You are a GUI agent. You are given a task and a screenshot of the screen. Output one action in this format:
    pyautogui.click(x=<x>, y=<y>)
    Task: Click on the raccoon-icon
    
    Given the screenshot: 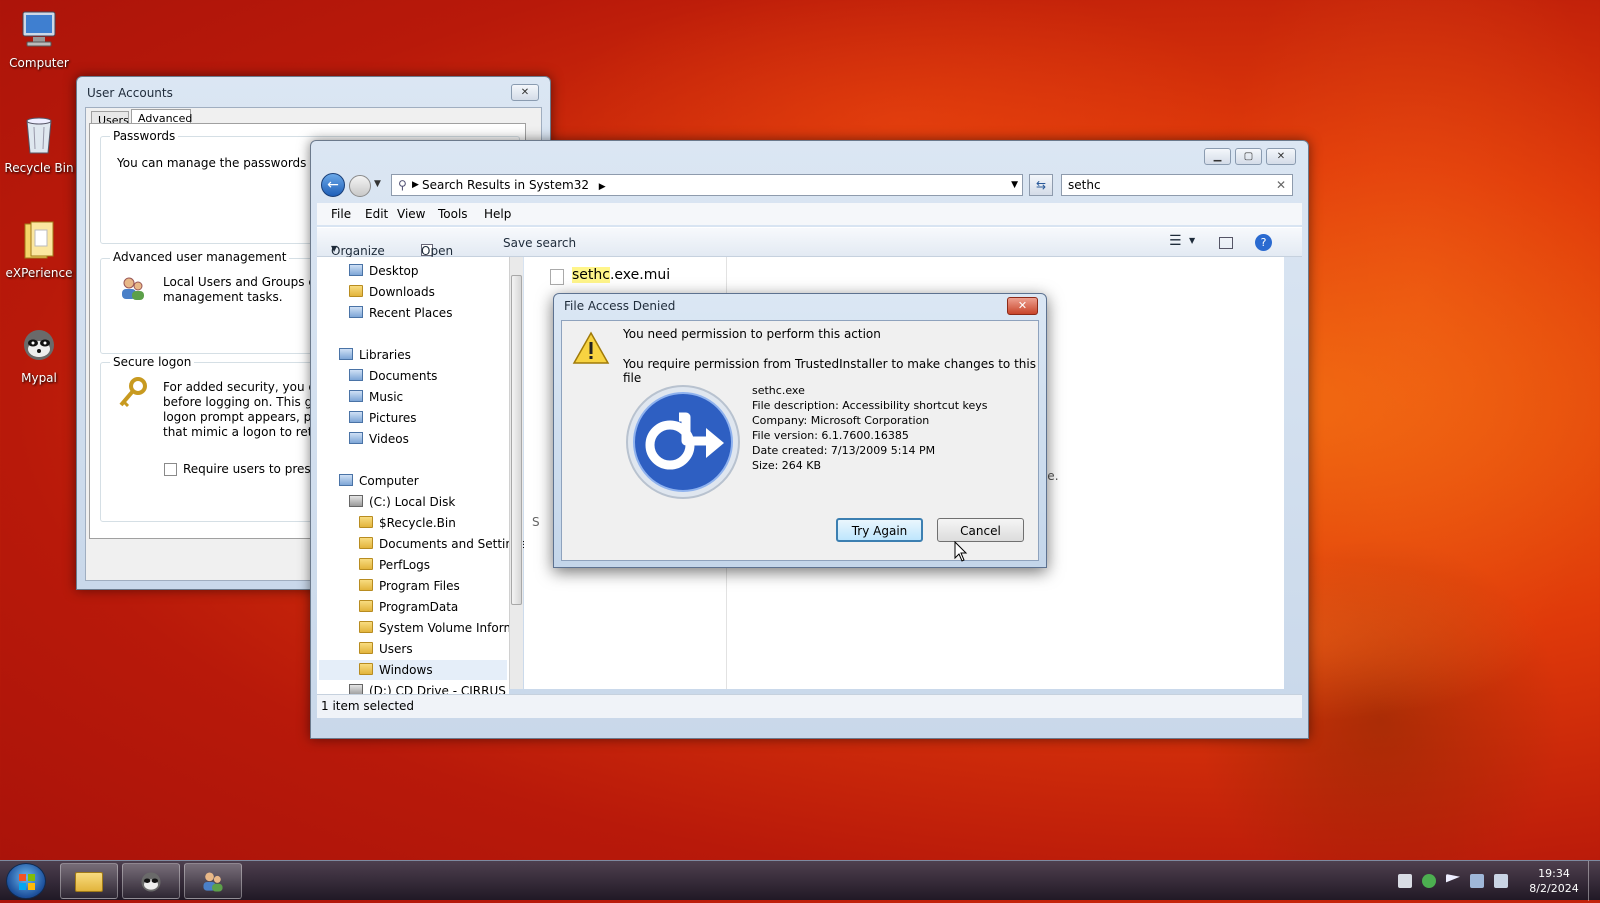 What is the action you would take?
    pyautogui.click(x=151, y=882)
    